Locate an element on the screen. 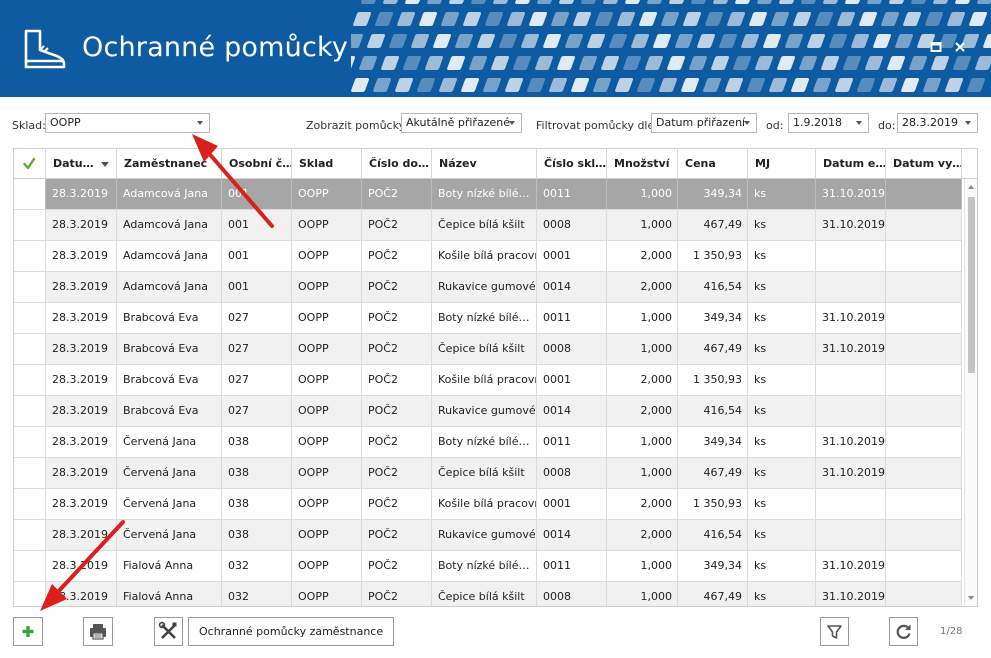 The image size is (991, 658). do-label: do: is located at coordinates (887, 125).